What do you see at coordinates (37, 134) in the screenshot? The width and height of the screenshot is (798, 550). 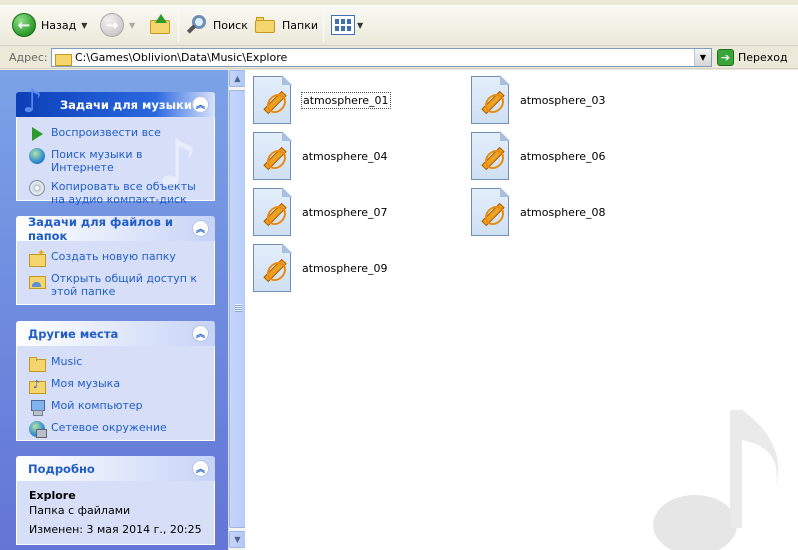 I see `play-icon` at bounding box center [37, 134].